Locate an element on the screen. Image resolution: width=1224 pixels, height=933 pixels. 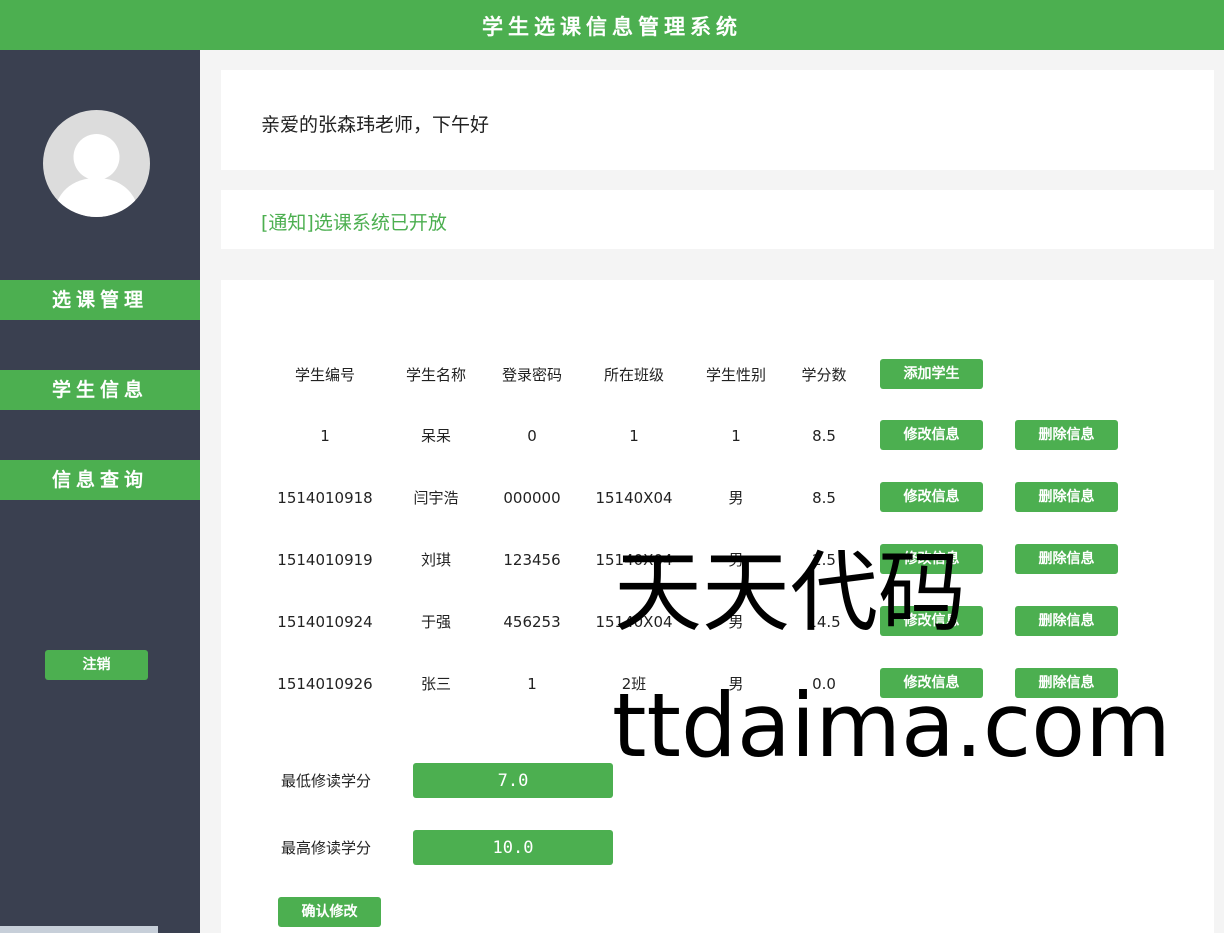
table-cell-class: 2班 is located at coordinates (634, 684).